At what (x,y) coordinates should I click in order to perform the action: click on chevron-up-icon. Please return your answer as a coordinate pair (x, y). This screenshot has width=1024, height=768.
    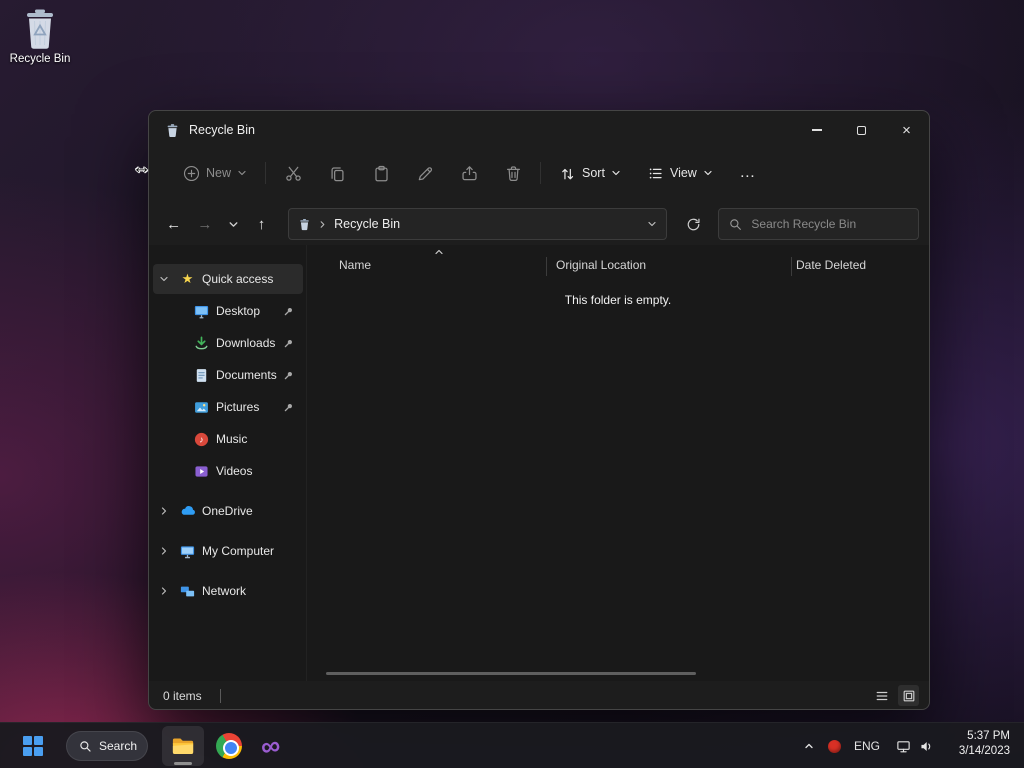
    Looking at the image, I should click on (809, 746).